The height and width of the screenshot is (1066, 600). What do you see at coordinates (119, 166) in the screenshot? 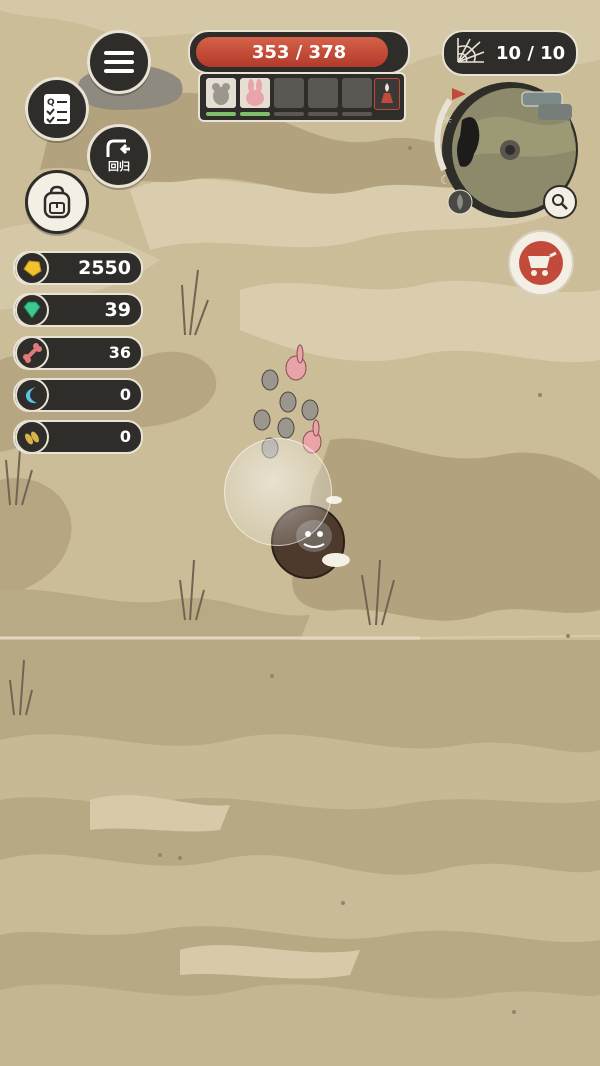
I see `return-label: 回归` at bounding box center [119, 166].